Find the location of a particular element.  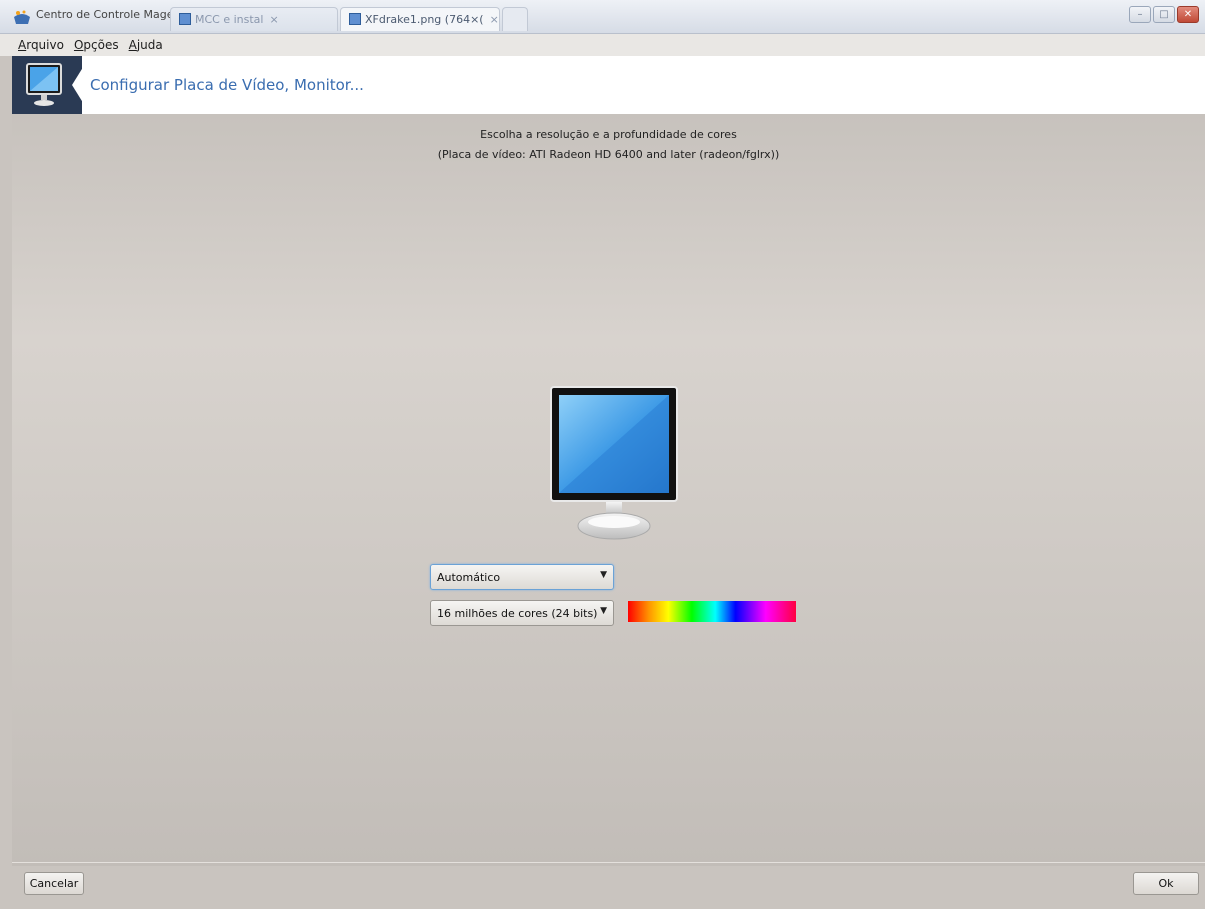

header-icon-panel is located at coordinates (51, 85).